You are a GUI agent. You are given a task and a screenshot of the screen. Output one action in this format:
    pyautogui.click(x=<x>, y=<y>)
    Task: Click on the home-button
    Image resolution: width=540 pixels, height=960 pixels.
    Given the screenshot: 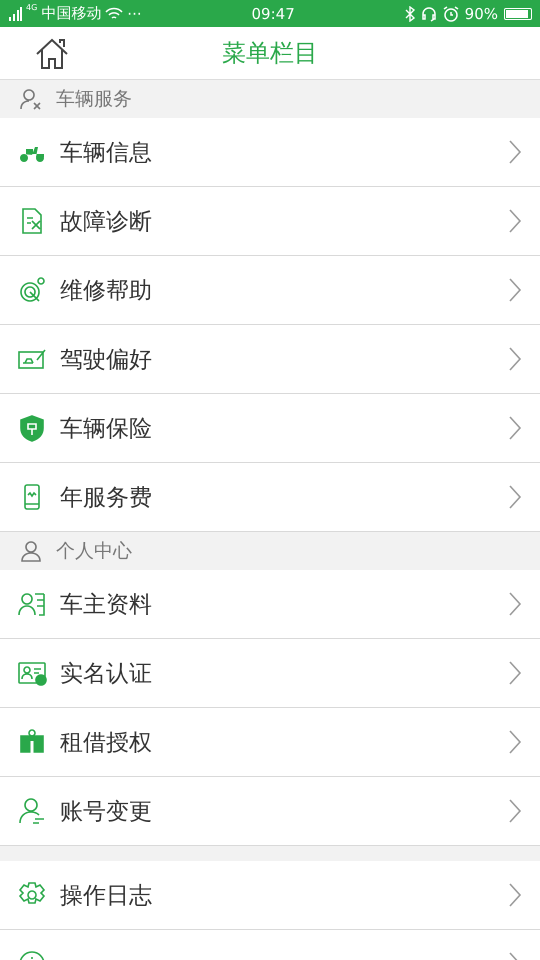 What is the action you would take?
    pyautogui.click(x=52, y=54)
    